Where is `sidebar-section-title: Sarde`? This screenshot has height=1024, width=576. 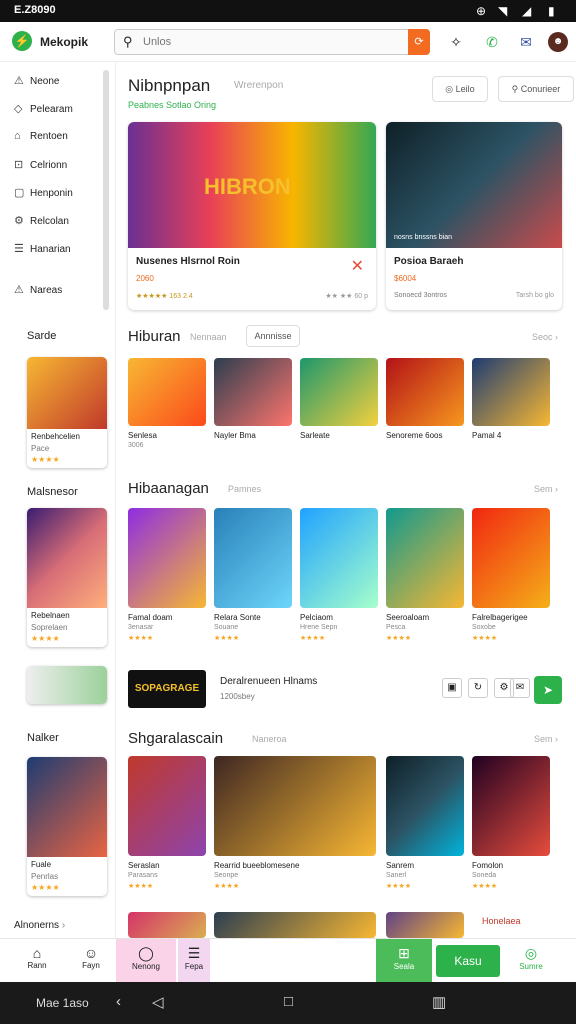 sidebar-section-title: Sarde is located at coordinates (42, 336).